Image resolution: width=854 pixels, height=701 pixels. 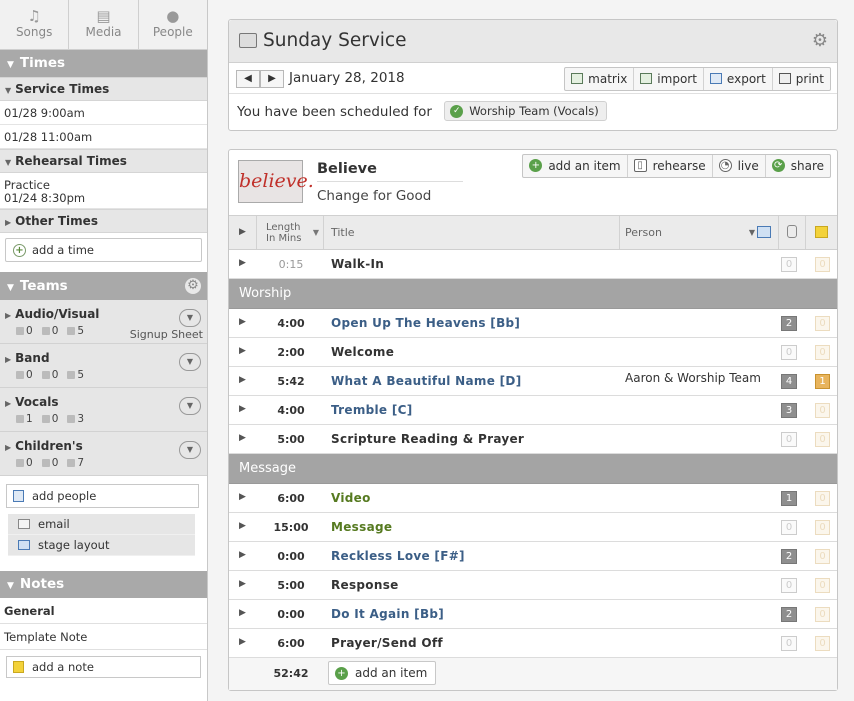 I want to click on template-note: Template Note, so click(x=103, y=637).